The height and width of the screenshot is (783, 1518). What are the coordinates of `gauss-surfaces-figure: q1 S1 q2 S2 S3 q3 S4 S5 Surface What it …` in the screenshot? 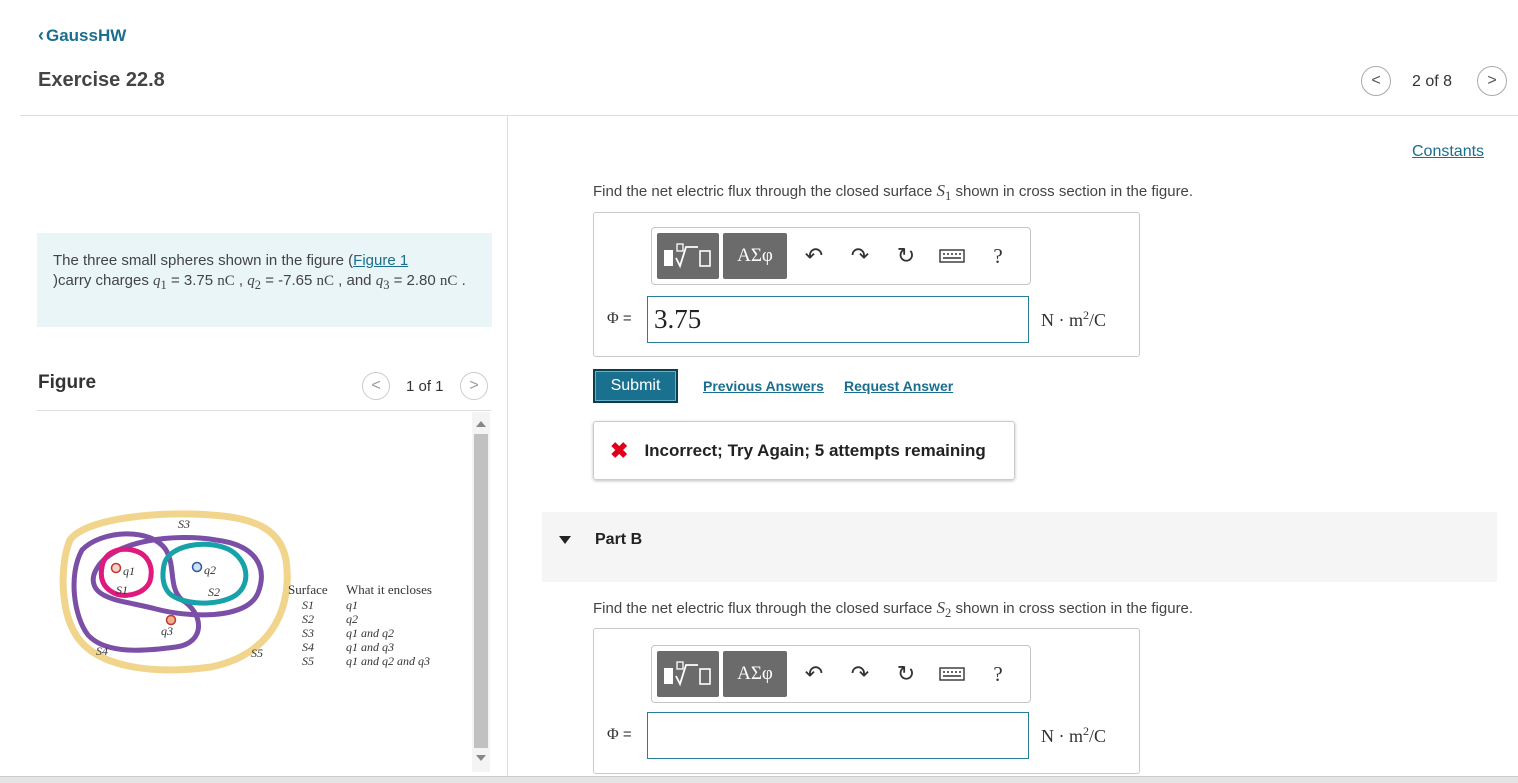 It's located at (245, 592).